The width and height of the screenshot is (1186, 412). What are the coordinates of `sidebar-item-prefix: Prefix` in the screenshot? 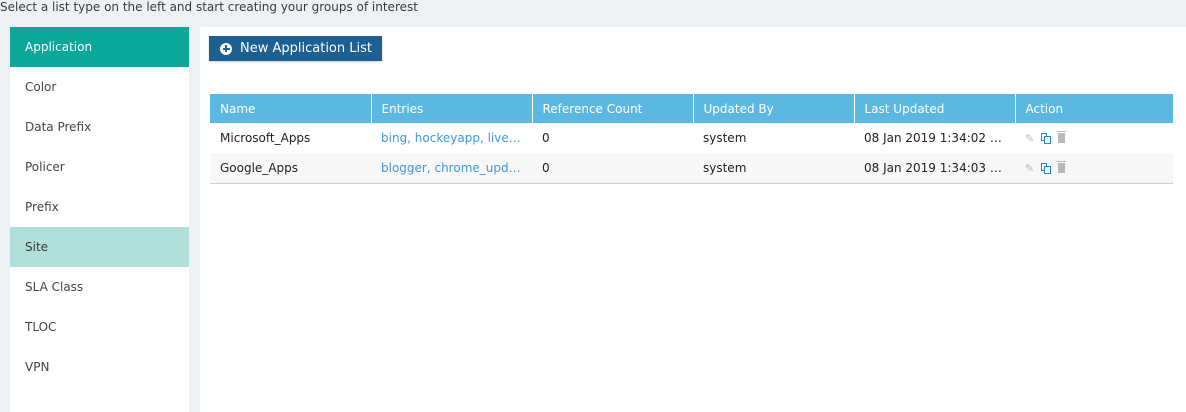 It's located at (99, 207).